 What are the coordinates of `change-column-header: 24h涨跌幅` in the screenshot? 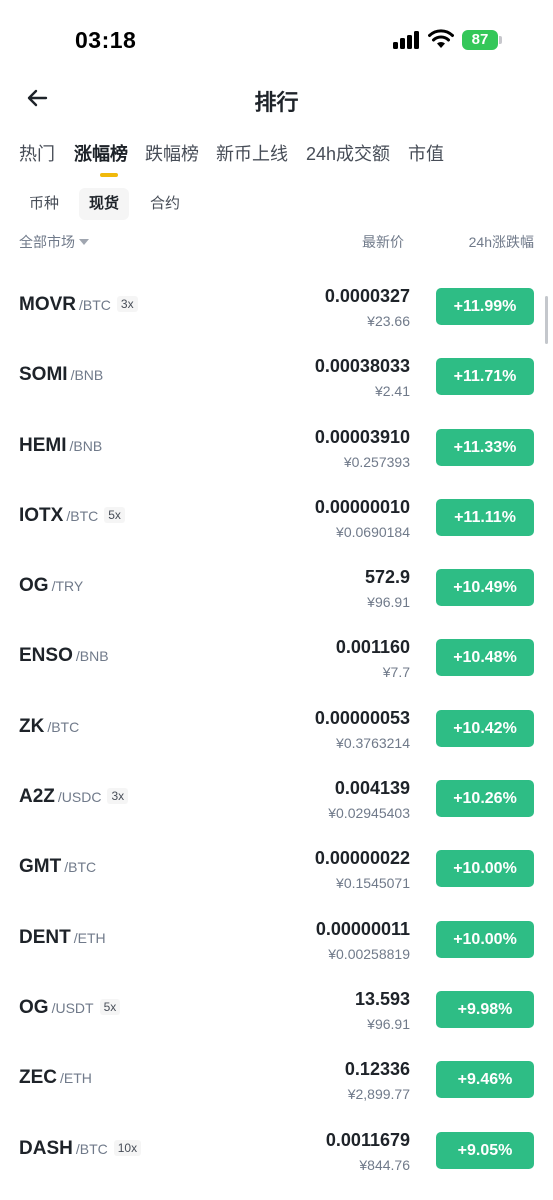 It's located at (501, 242).